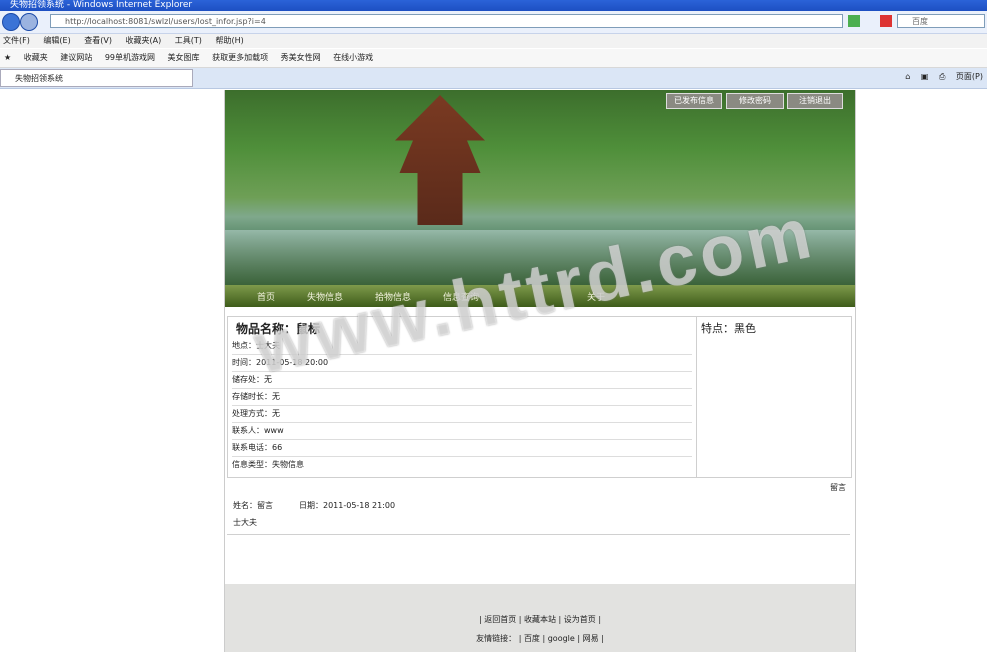  I want to click on fav-link-addons: 获取更多加载项, so click(240, 57).